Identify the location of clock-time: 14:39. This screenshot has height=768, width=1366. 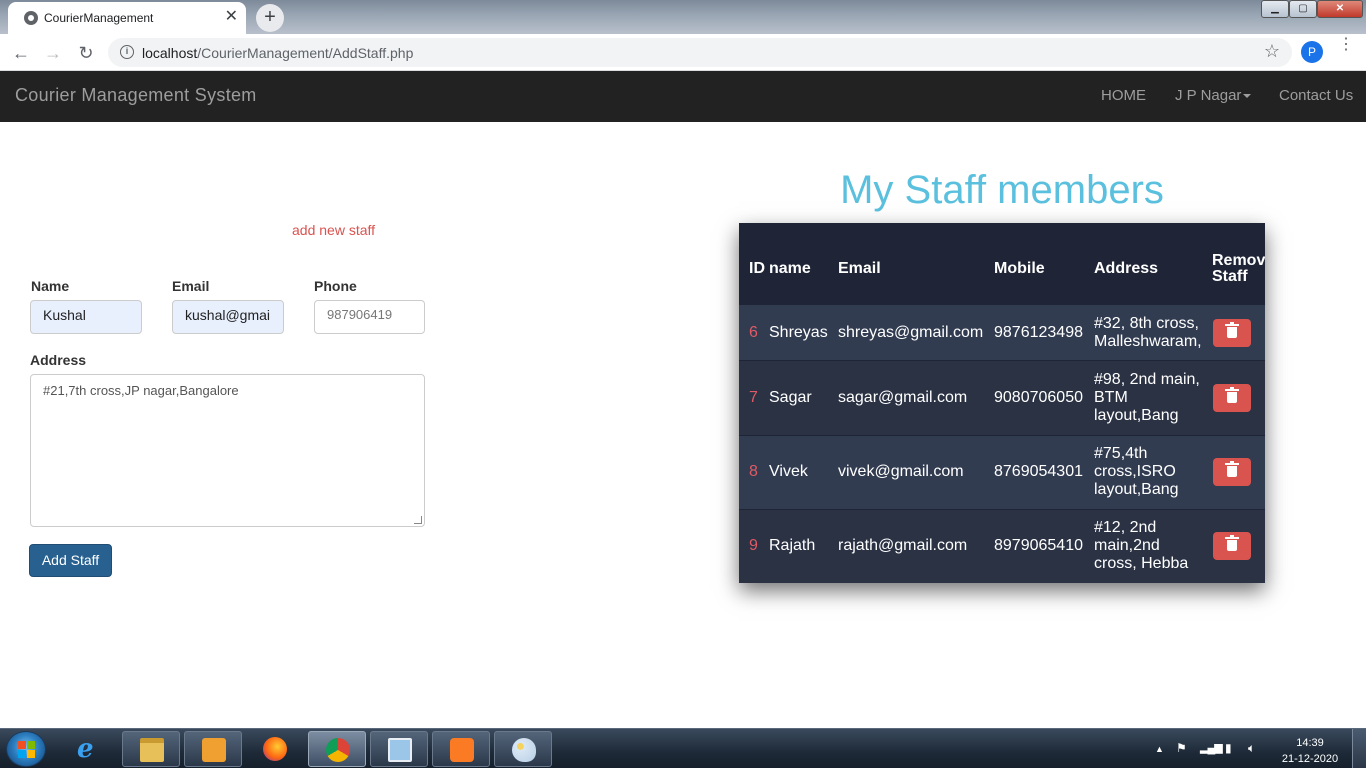
(1310, 743).